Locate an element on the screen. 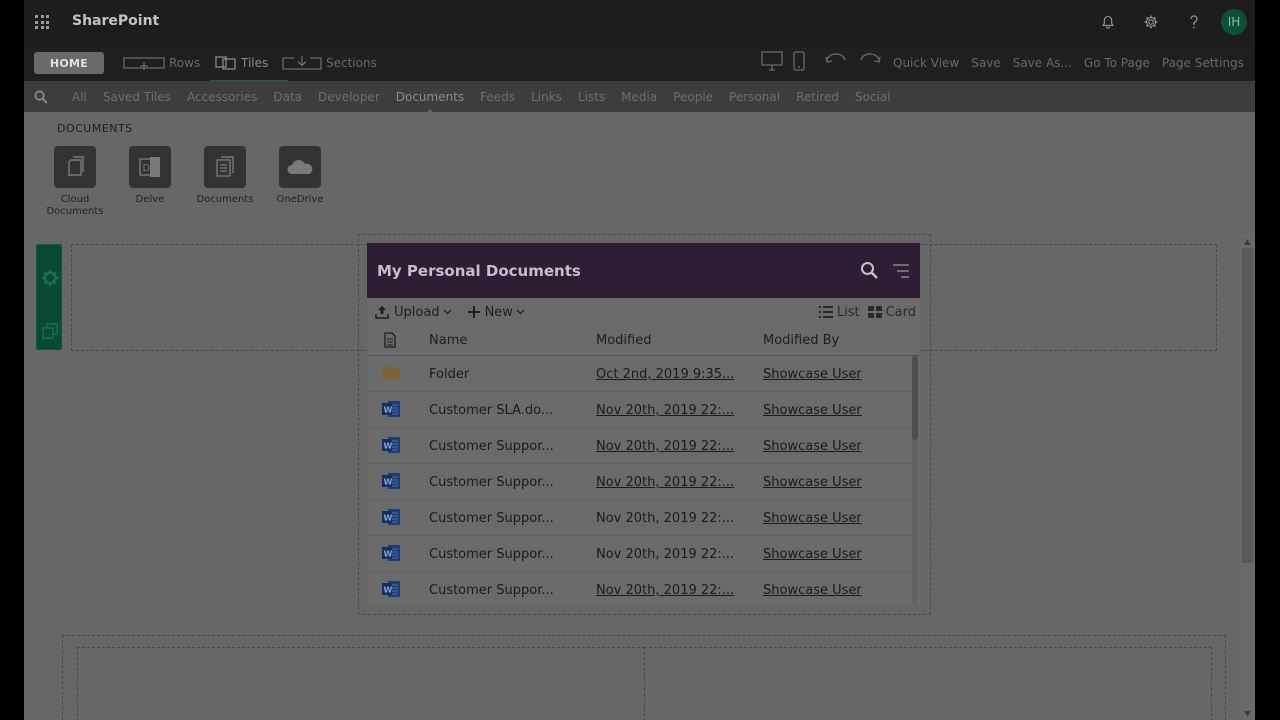  widget-header: My Personal Documents is located at coordinates (643, 270).